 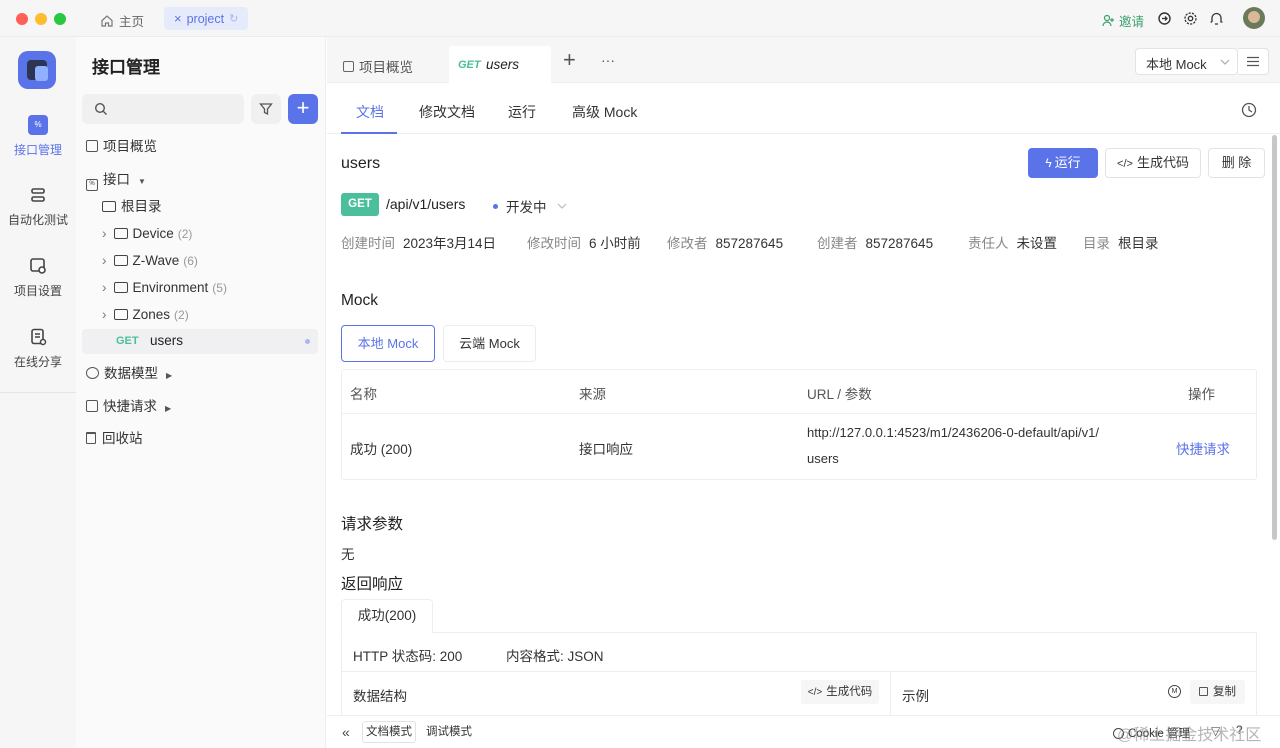 I want to click on minimize-window-button, so click(x=41, y=19).